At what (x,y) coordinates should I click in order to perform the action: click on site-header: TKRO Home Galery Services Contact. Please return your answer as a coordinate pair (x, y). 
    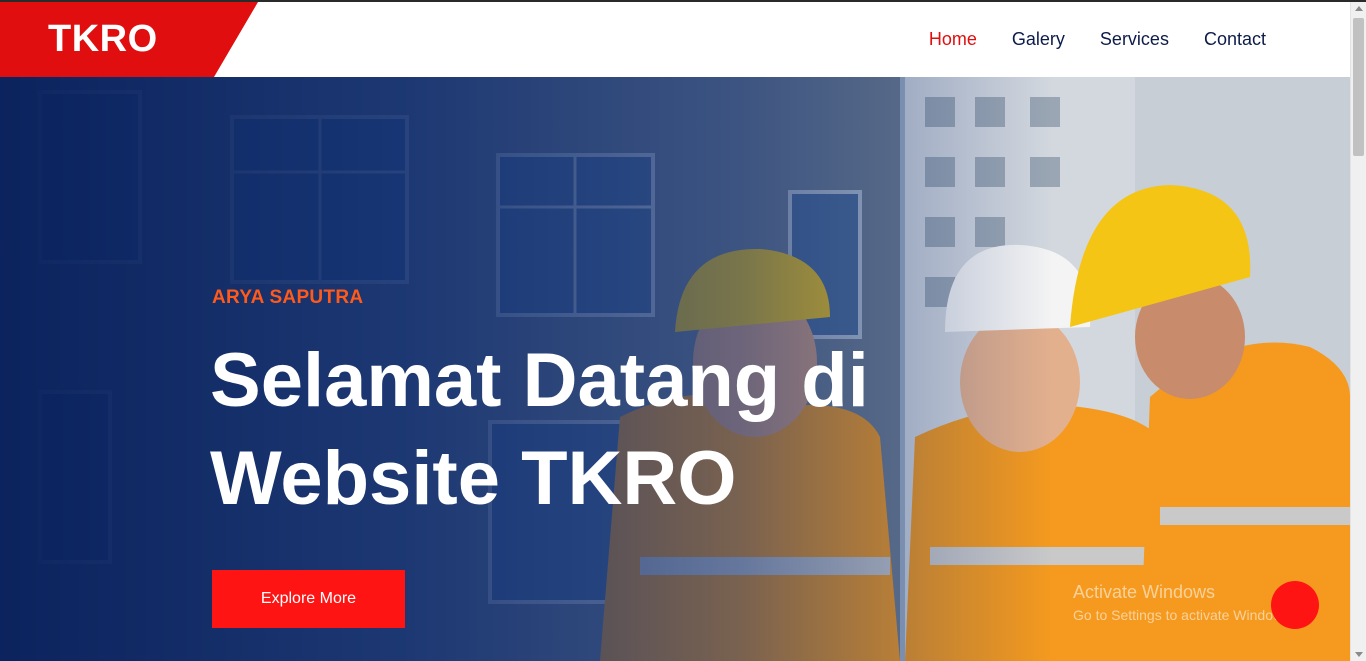
    Looking at the image, I should click on (675, 39).